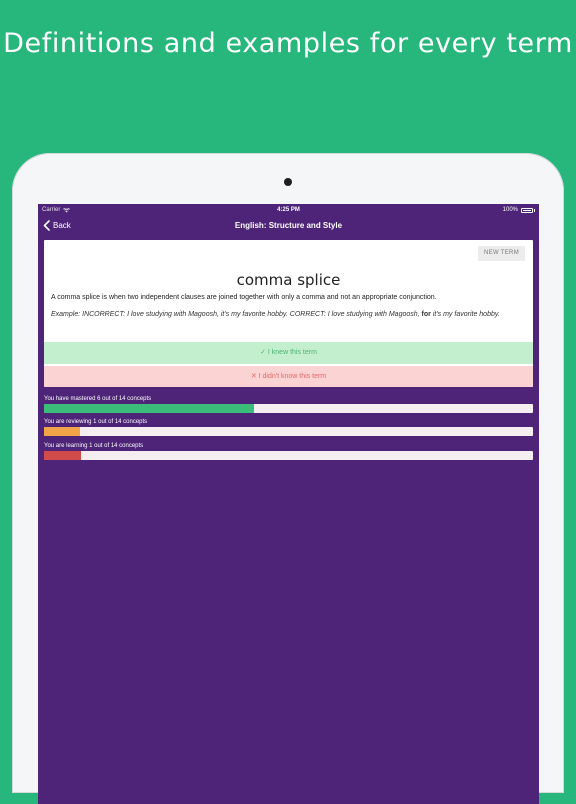 The height and width of the screenshot is (804, 576). Describe the element at coordinates (519, 210) in the screenshot. I see `status-battery: 100%` at that location.